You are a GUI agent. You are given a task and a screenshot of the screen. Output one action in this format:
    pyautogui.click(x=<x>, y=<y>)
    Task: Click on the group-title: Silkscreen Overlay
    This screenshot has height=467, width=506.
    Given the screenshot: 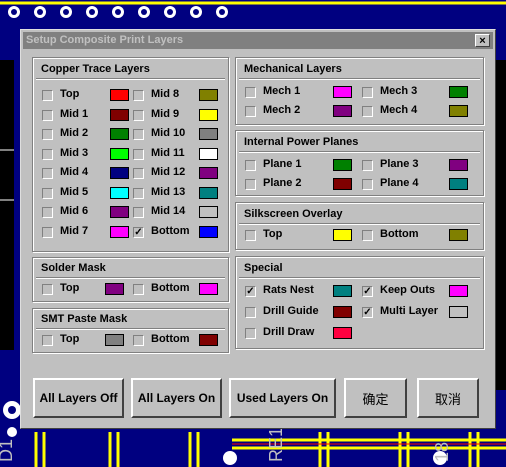 What is the action you would take?
    pyautogui.click(x=293, y=214)
    